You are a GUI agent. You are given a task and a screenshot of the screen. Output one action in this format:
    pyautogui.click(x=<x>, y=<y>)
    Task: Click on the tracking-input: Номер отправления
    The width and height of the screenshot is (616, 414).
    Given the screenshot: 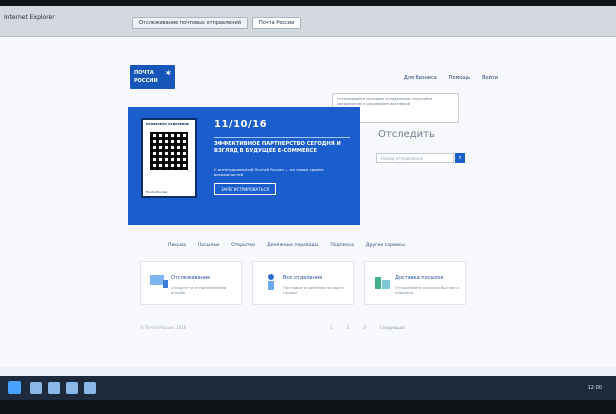 What is the action you would take?
    pyautogui.click(x=415, y=158)
    